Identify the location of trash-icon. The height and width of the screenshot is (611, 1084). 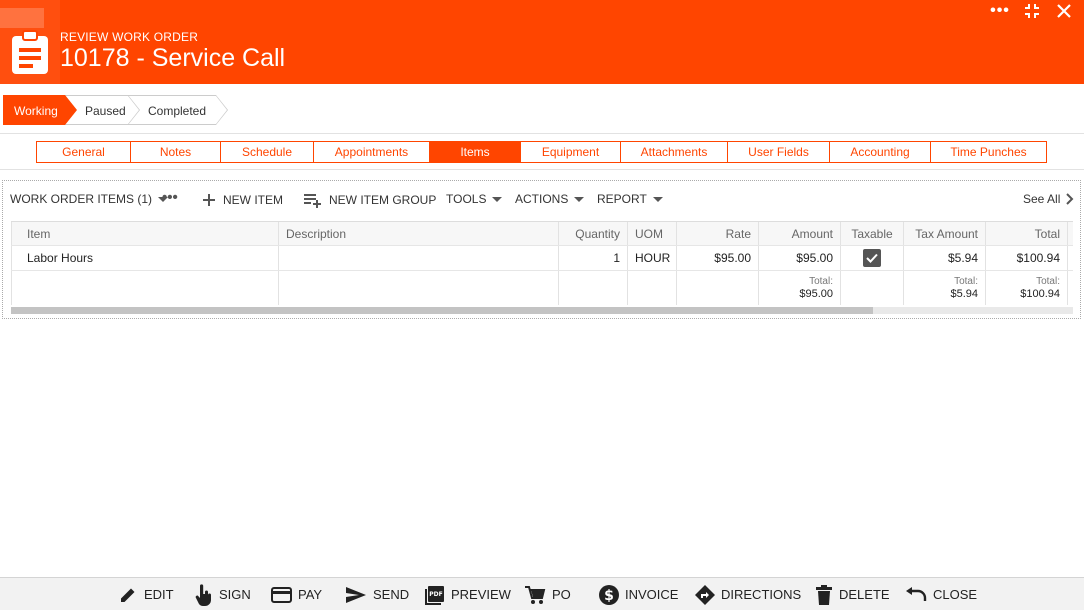
(824, 594).